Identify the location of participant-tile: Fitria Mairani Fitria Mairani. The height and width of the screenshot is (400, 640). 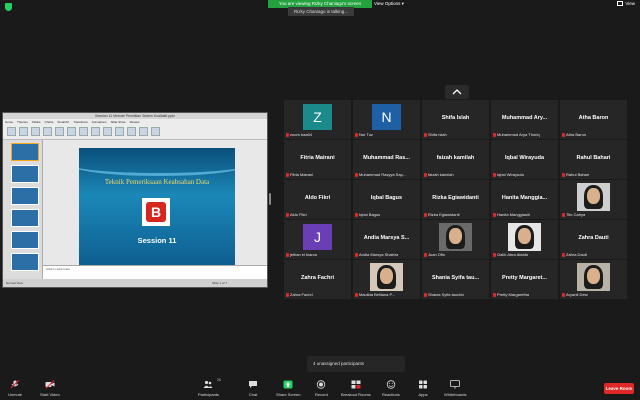
(317, 159).